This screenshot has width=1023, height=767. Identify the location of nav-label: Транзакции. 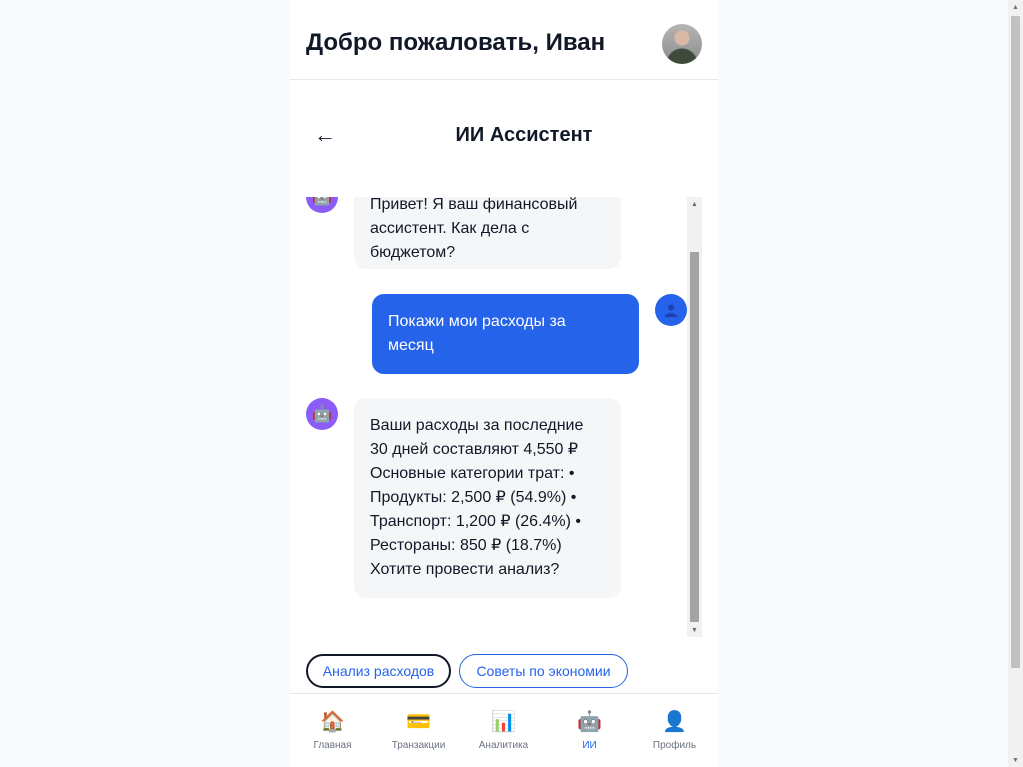
(418, 745).